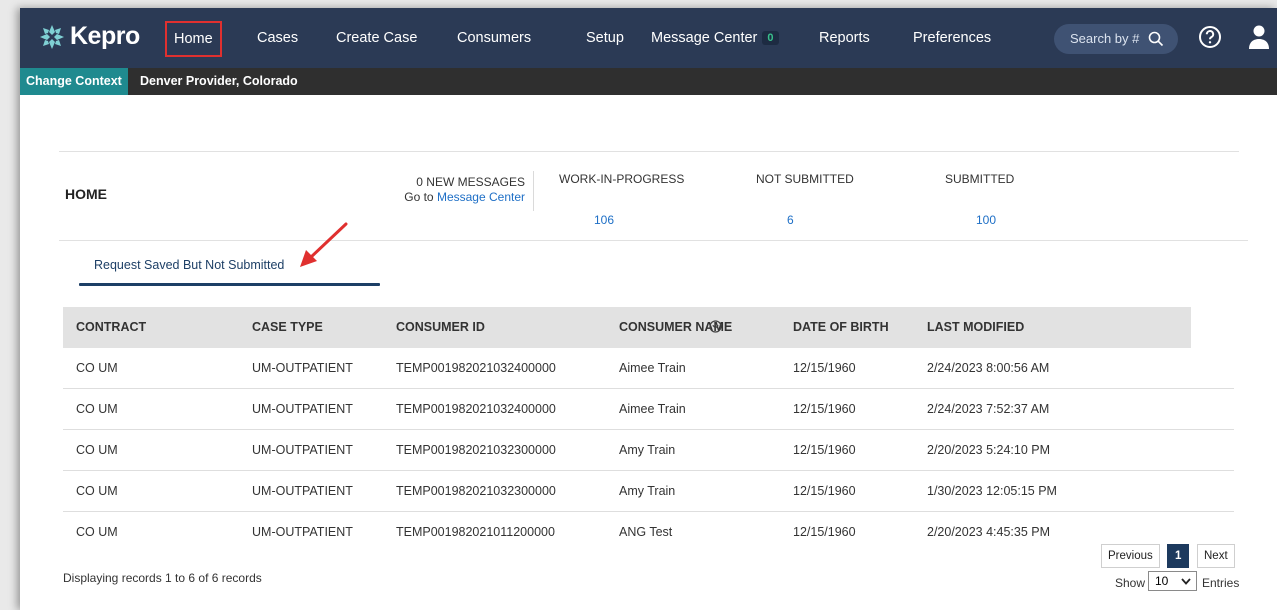 Image resolution: width=1277 pixels, height=610 pixels. What do you see at coordinates (533, 191) in the screenshot?
I see `stats-separator` at bounding box center [533, 191].